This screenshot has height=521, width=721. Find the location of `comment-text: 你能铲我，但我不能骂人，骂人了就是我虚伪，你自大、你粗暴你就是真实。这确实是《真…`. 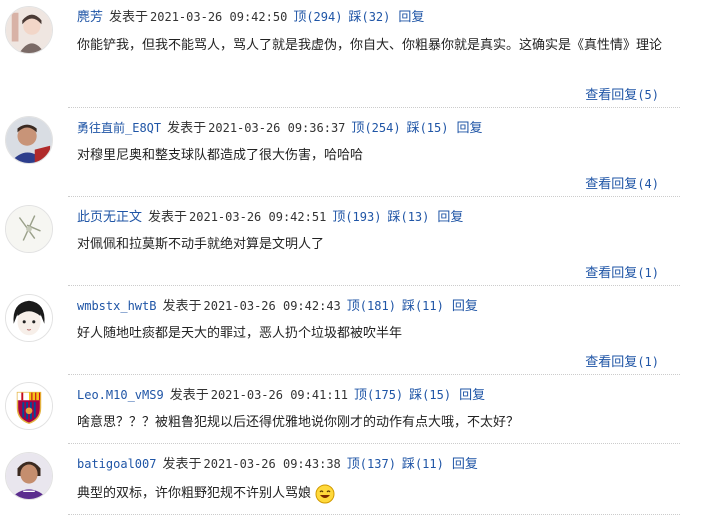

comment-text: 你能铲我，但我不能骂人，骂人了就是我虚伪，你自大、你粗暴你就是真实。这确实是《真… is located at coordinates (370, 45).